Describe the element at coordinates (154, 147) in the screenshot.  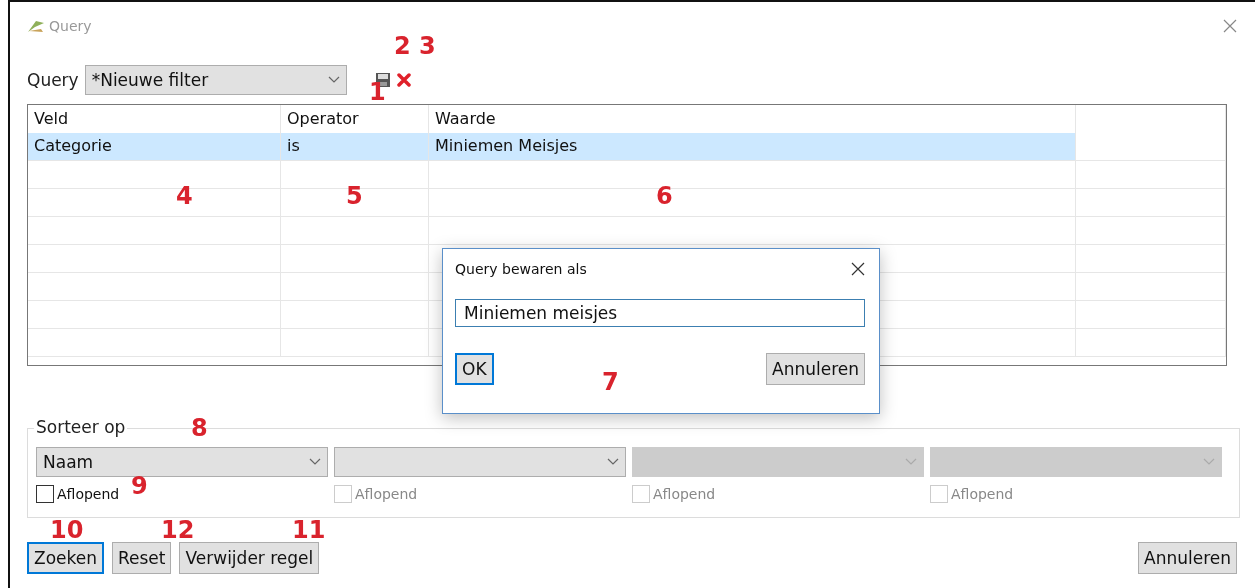
I see `table-cell: Categorie` at that location.